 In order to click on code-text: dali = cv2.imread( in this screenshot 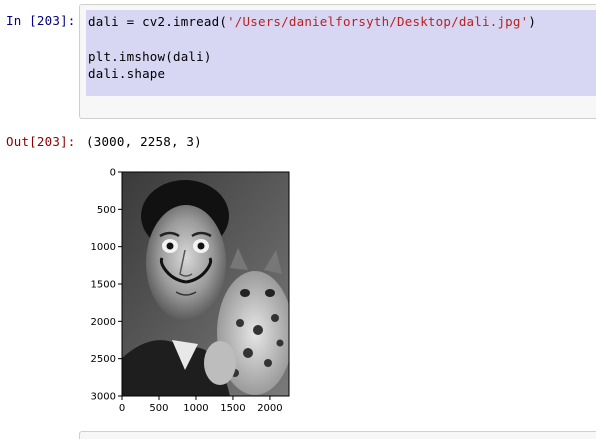, I will do `click(158, 21)`.